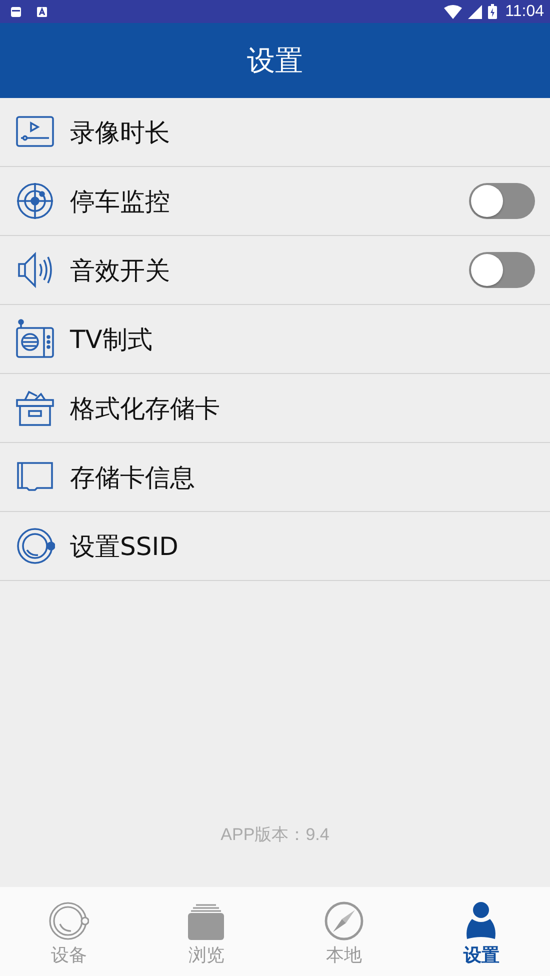 This screenshot has height=976, width=550. I want to click on settings-row: 格式化存储卡, so click(275, 408).